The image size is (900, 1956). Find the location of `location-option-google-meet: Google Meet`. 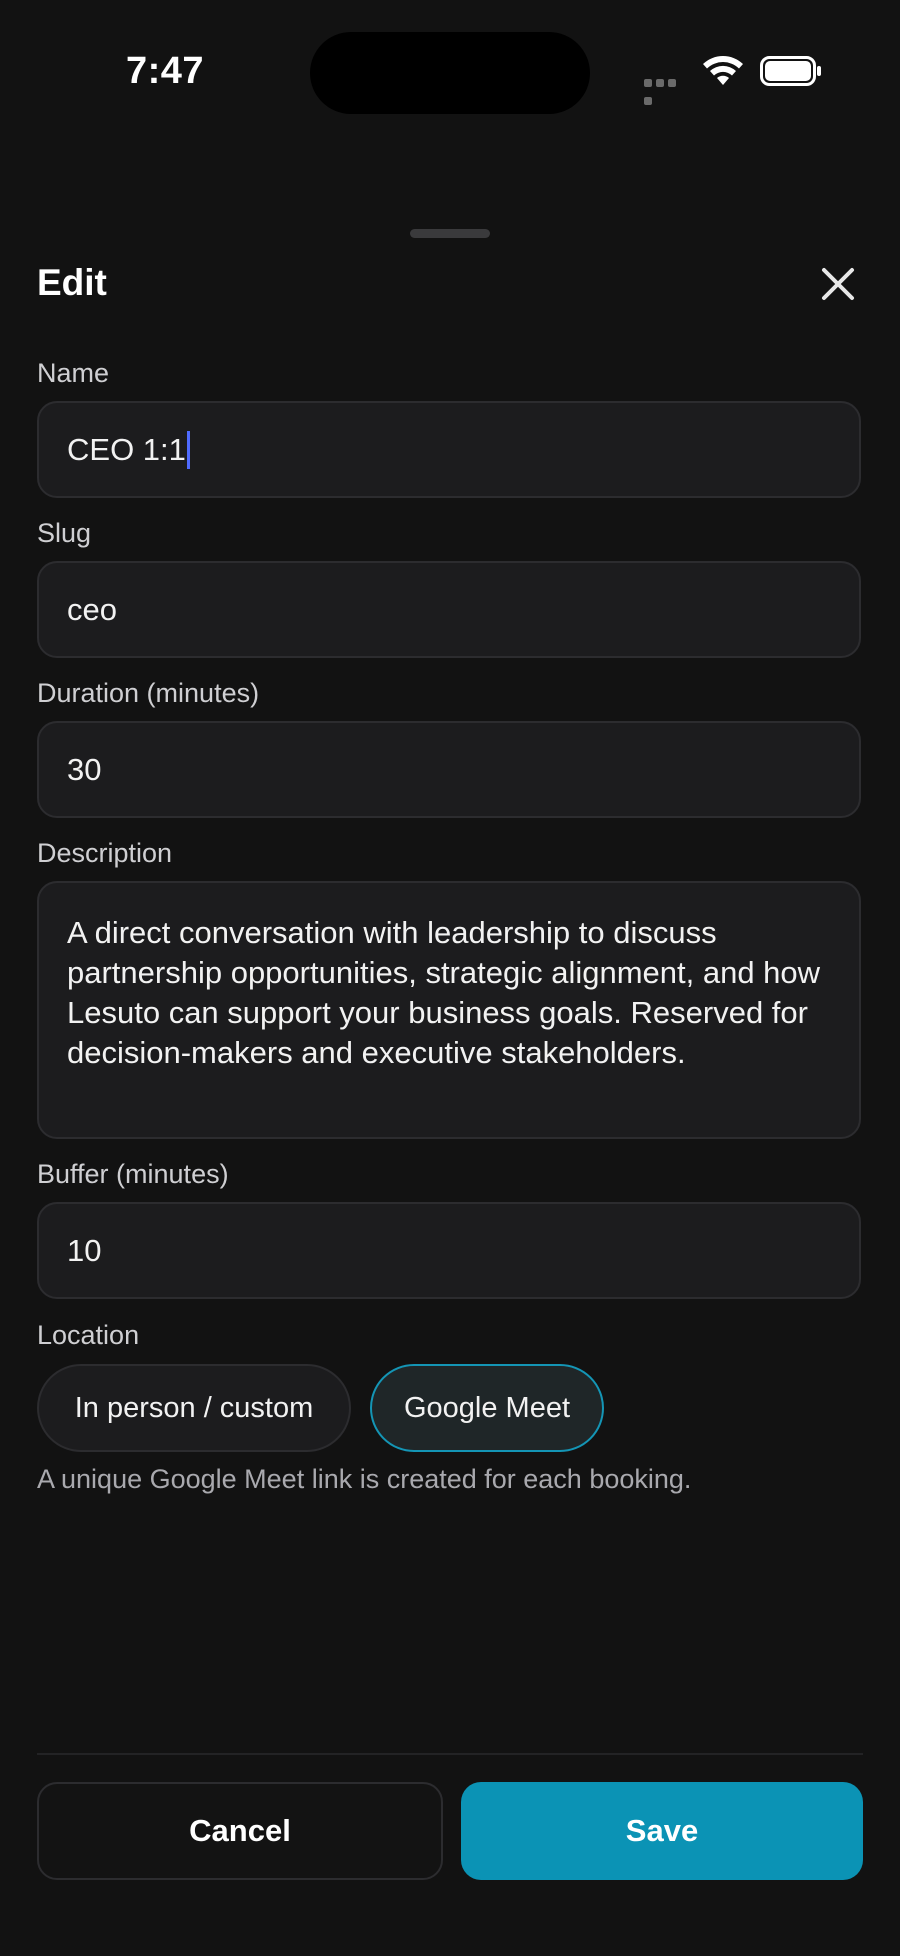

location-option-google-meet: Google Meet is located at coordinates (487, 1408).